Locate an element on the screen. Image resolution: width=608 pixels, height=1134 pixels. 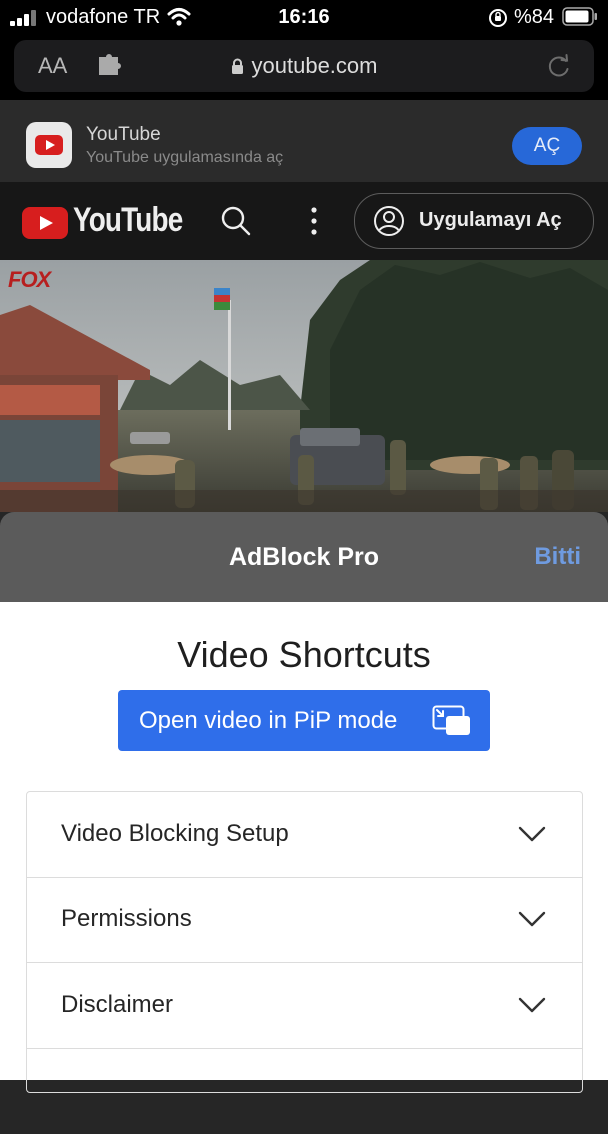
pip-button: Open video in PiP mode is located at coordinates (304, 720).